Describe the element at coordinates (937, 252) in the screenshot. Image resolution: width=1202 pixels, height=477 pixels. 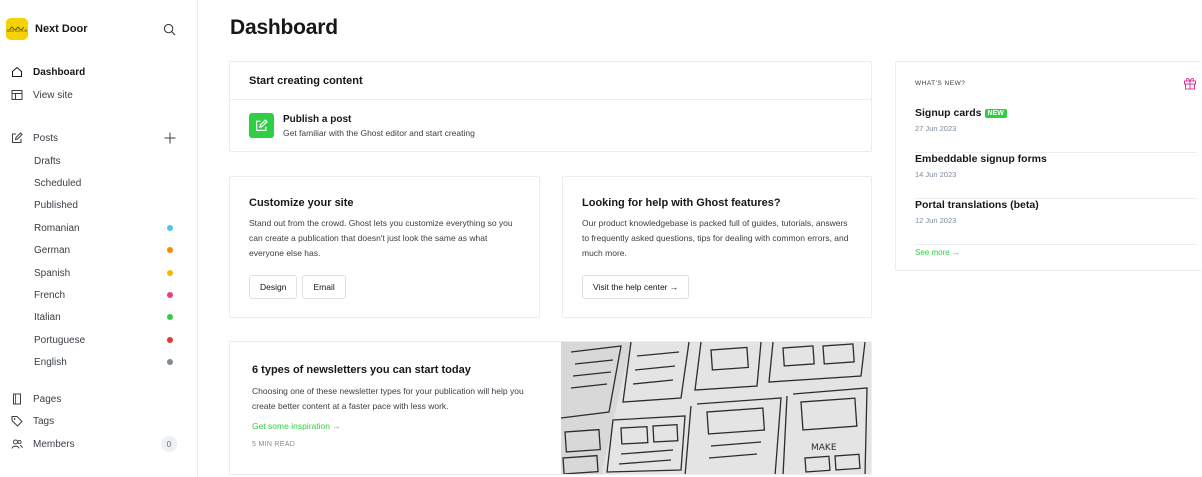
I see `see-more-link: See more →` at that location.